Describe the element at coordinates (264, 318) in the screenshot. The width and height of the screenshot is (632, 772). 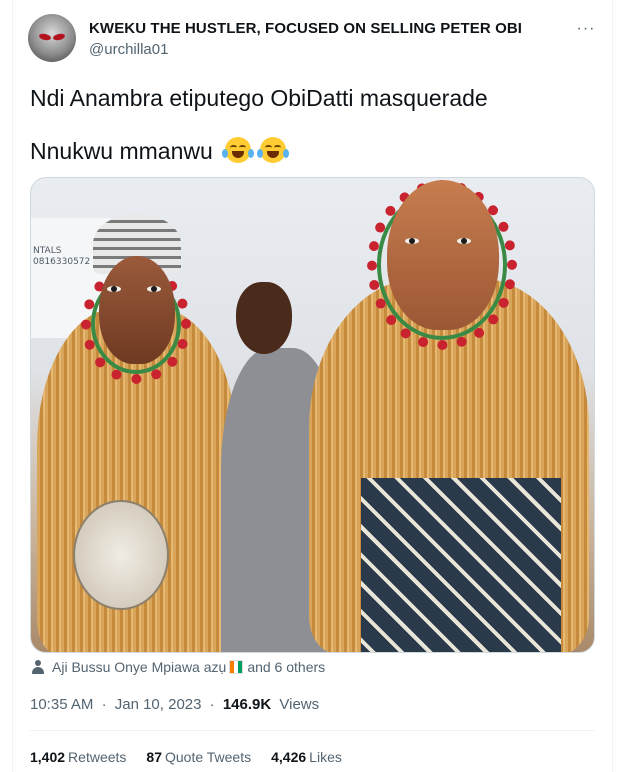
I see `man-head` at that location.